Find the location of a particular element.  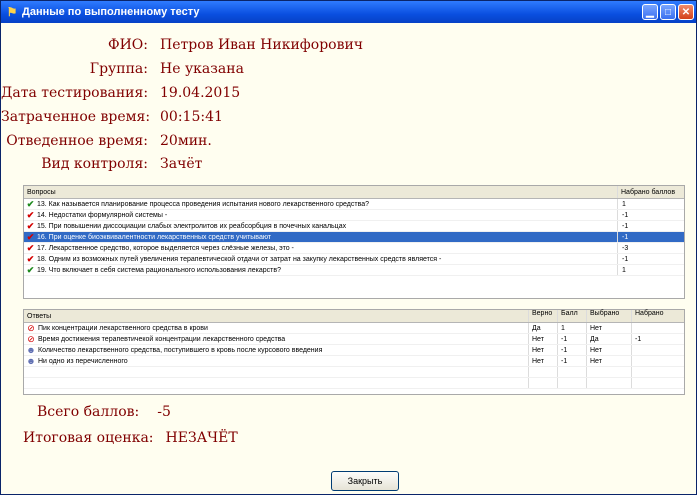

column-header-questions: Вопросы is located at coordinates (321, 192).